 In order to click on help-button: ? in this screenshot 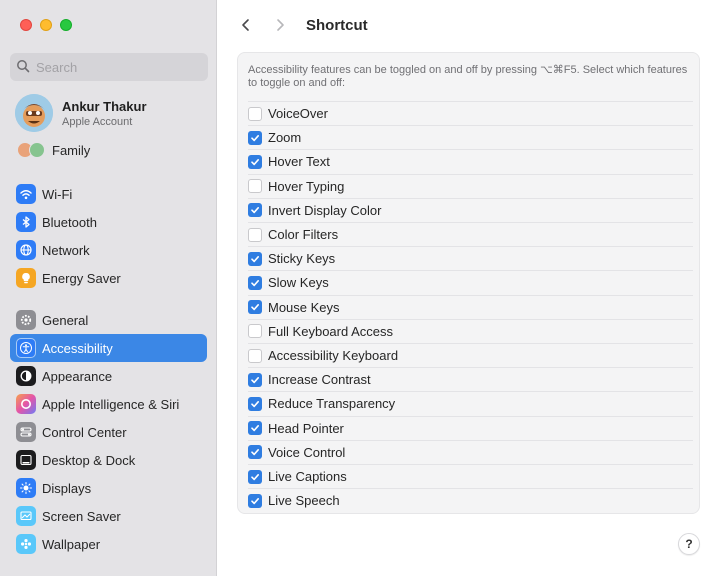, I will do `click(689, 544)`.